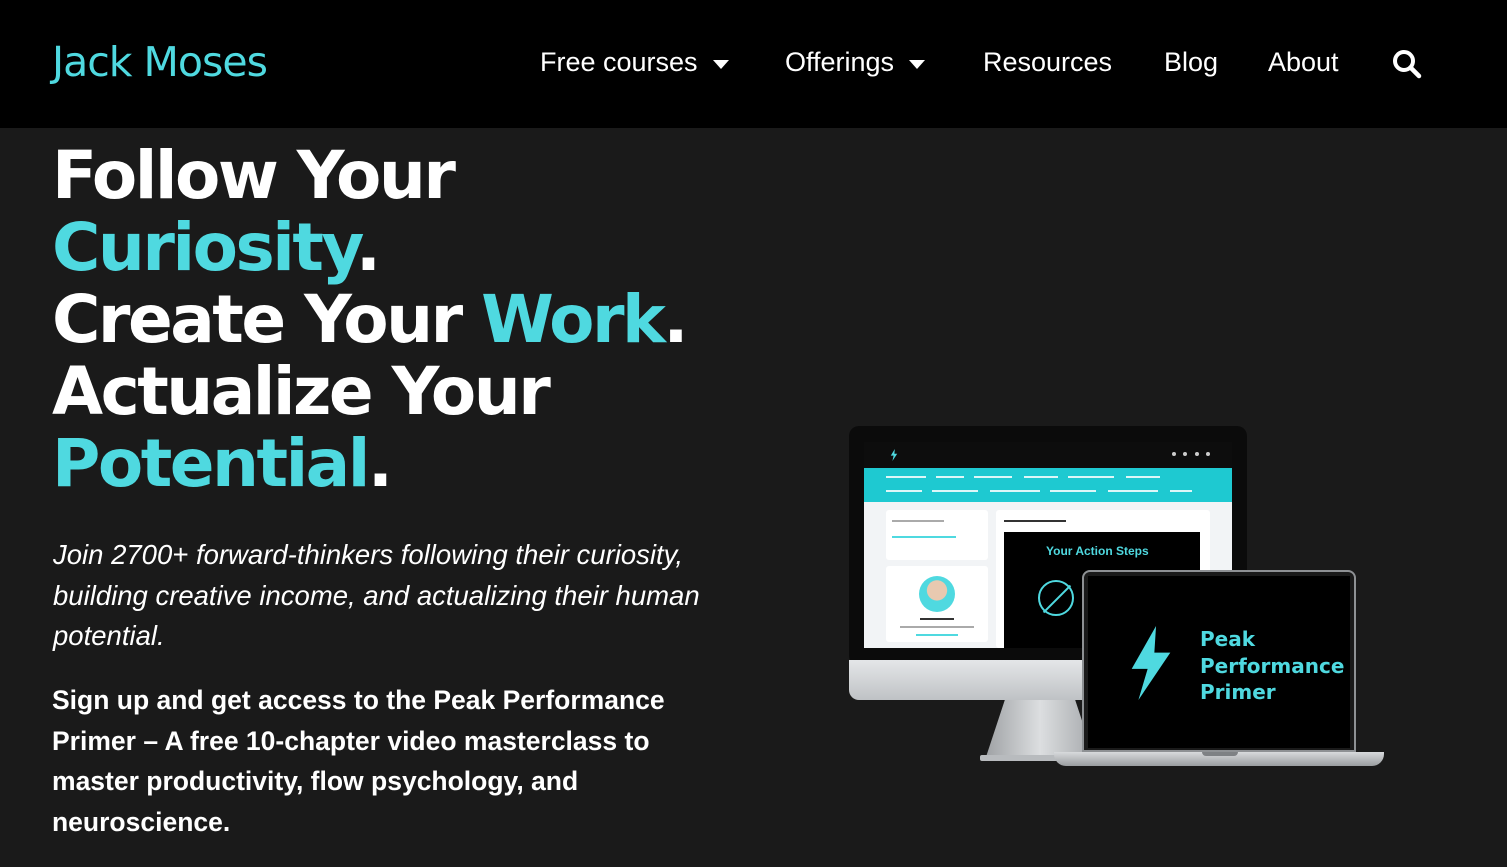  Describe the element at coordinates (1272, 665) in the screenshot. I see `laptop-course-title: Peak Performance Primer` at that location.